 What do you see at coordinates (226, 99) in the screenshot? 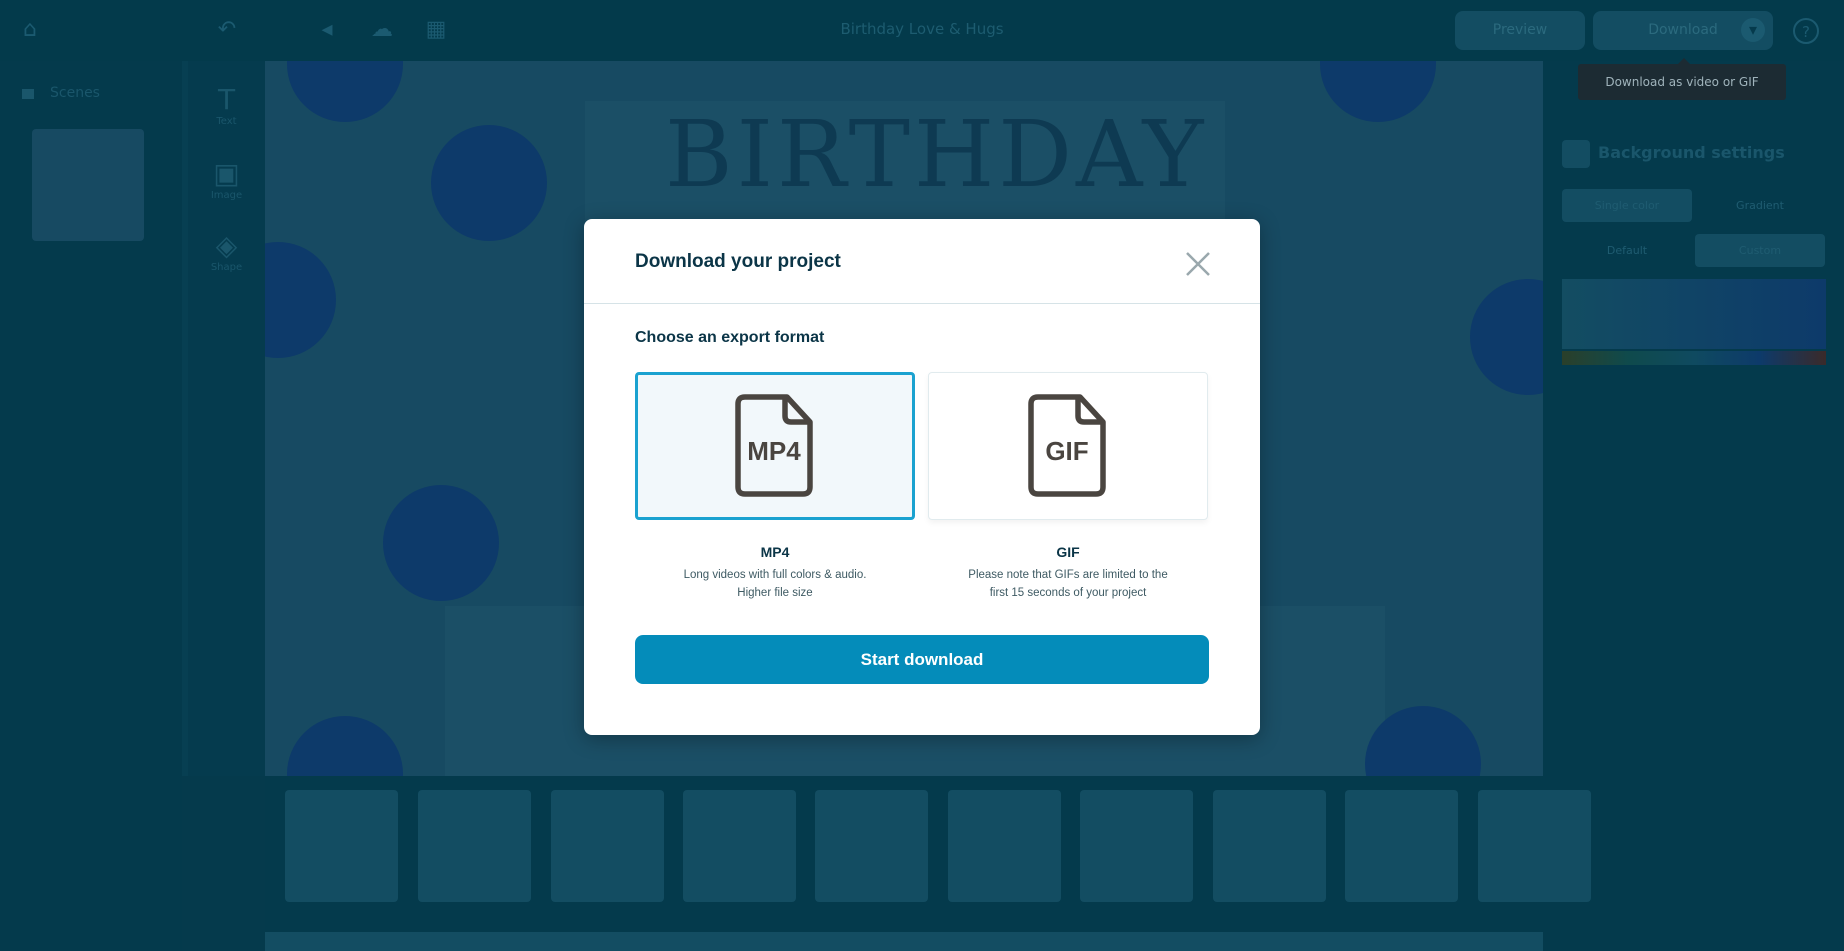
I see `text-icon: T` at bounding box center [226, 99].